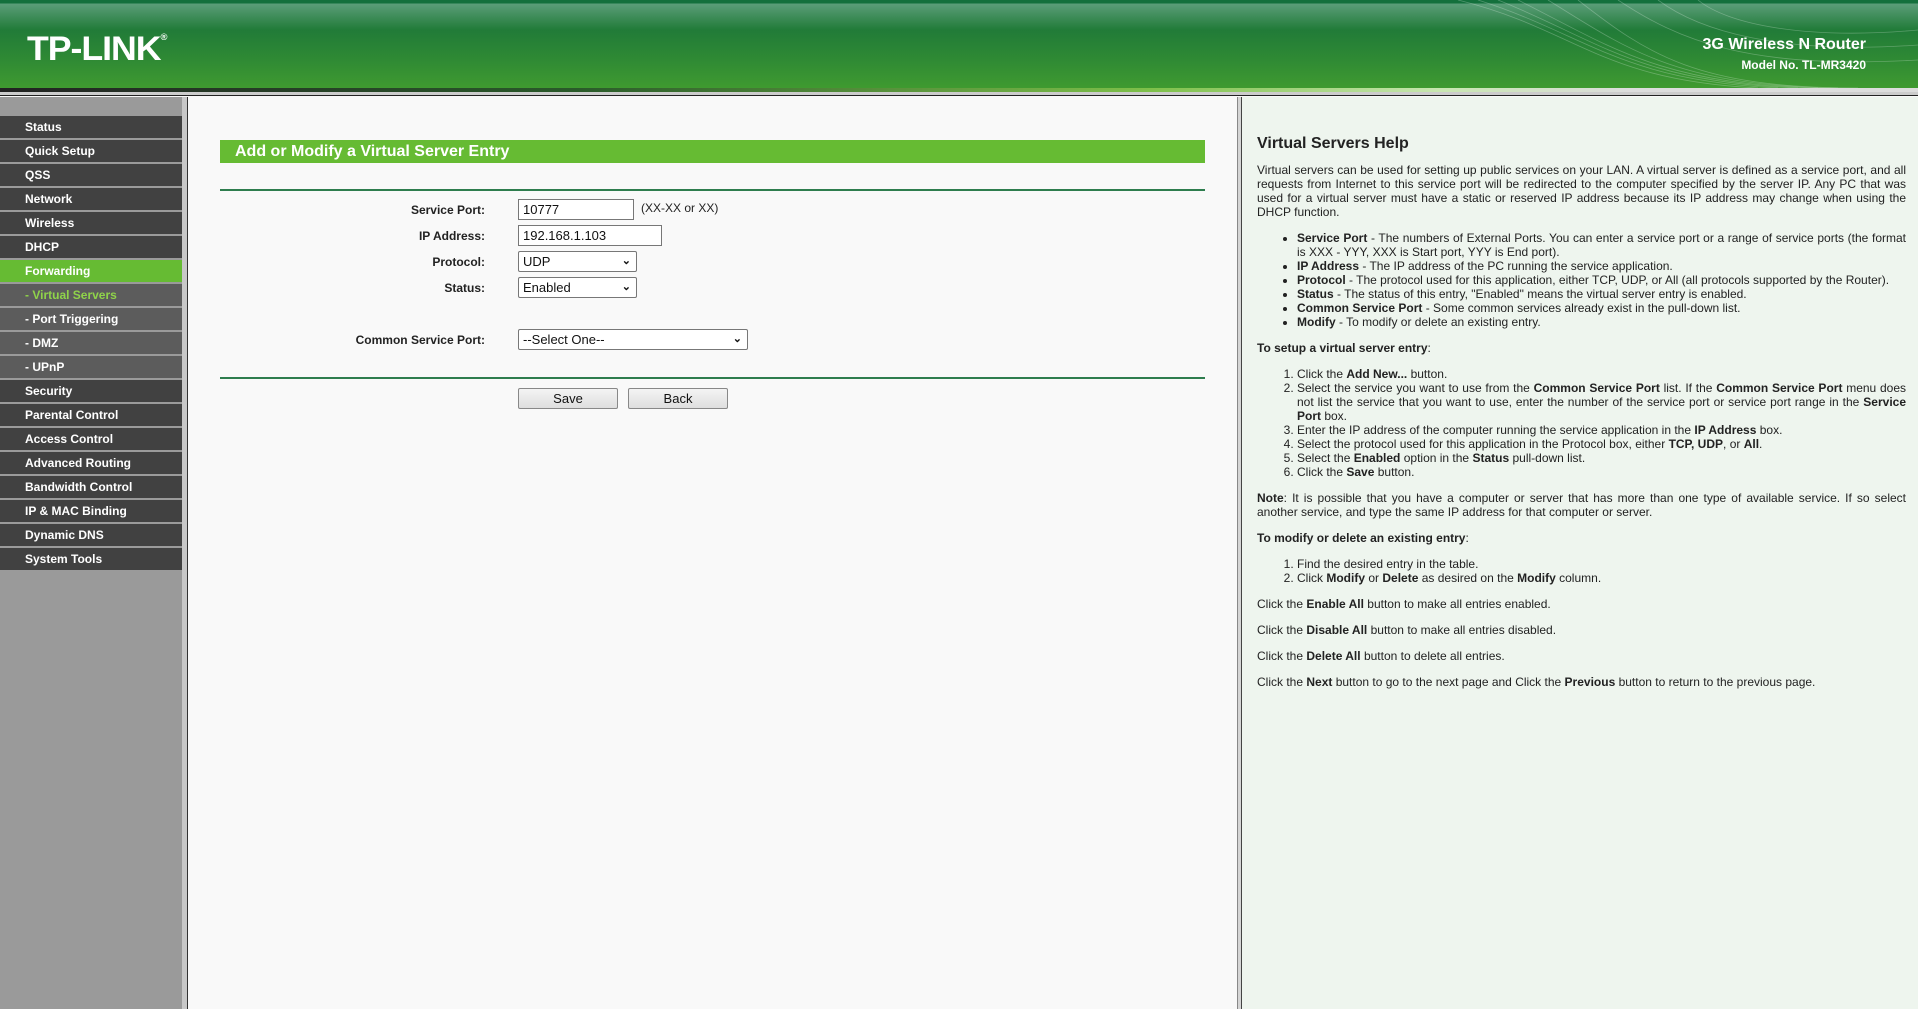 The width and height of the screenshot is (1918, 1009). What do you see at coordinates (590, 235) in the screenshot?
I see `ip-address-input` at bounding box center [590, 235].